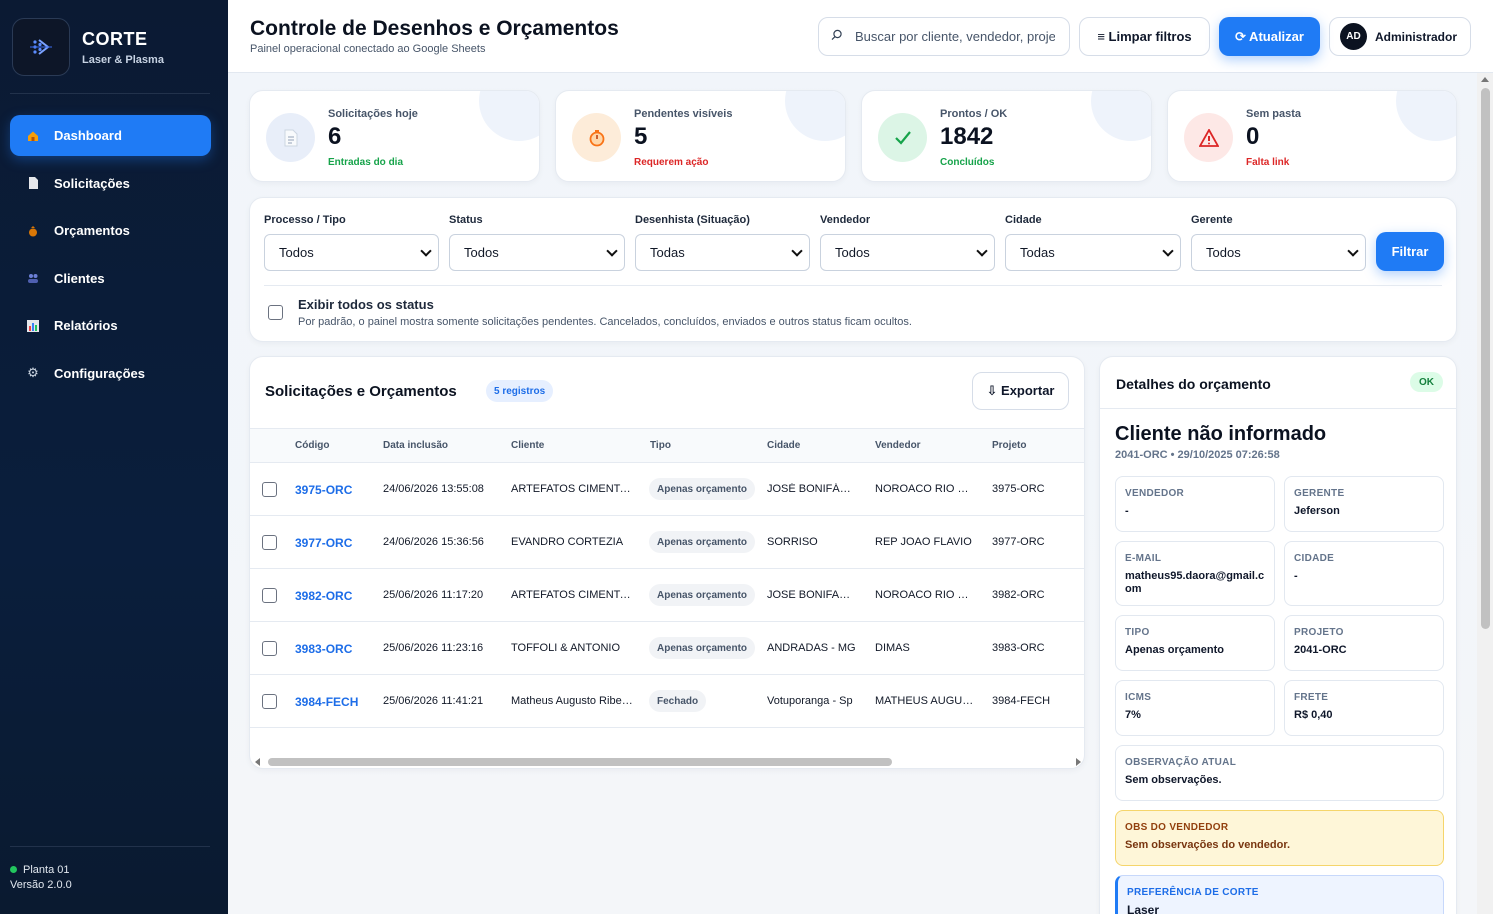  I want to click on user-name: Administrador, so click(1416, 36).